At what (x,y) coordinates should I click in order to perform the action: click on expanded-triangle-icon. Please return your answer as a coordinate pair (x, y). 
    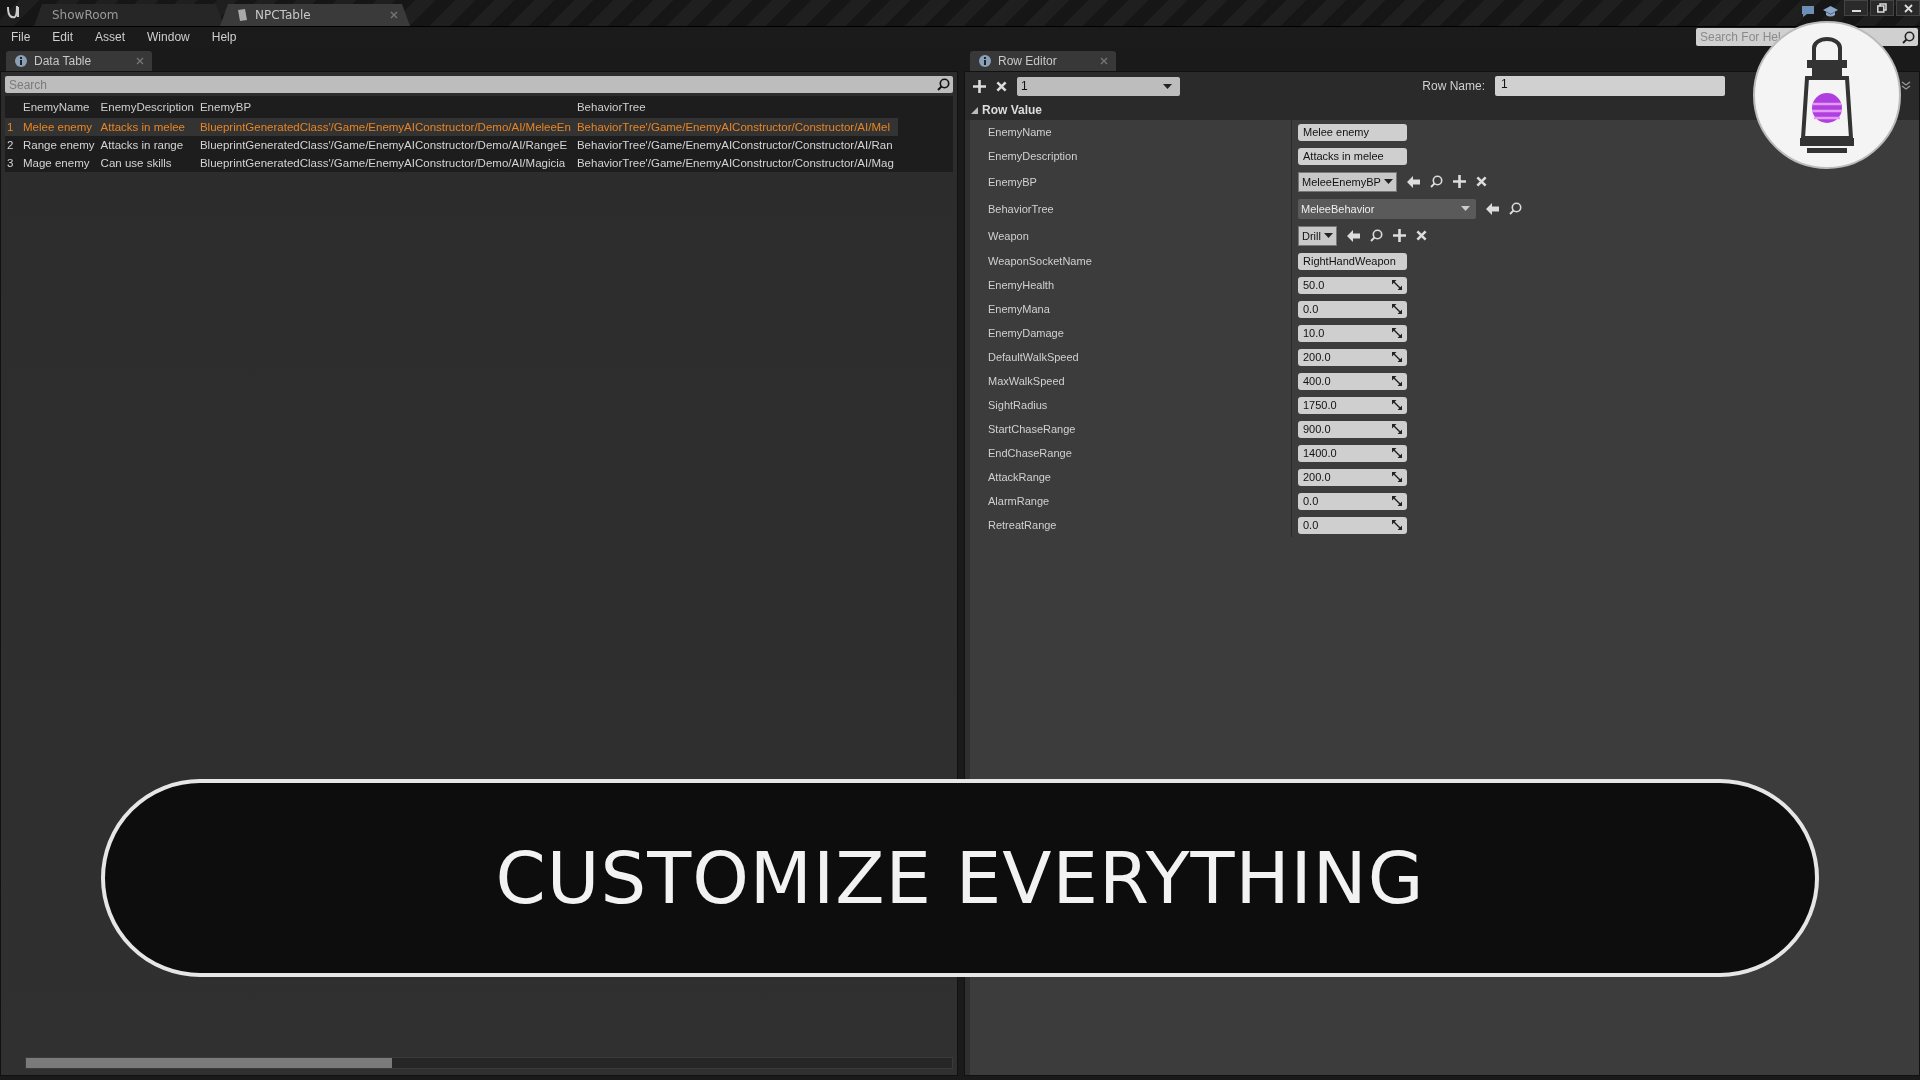
    Looking at the image, I should click on (974, 110).